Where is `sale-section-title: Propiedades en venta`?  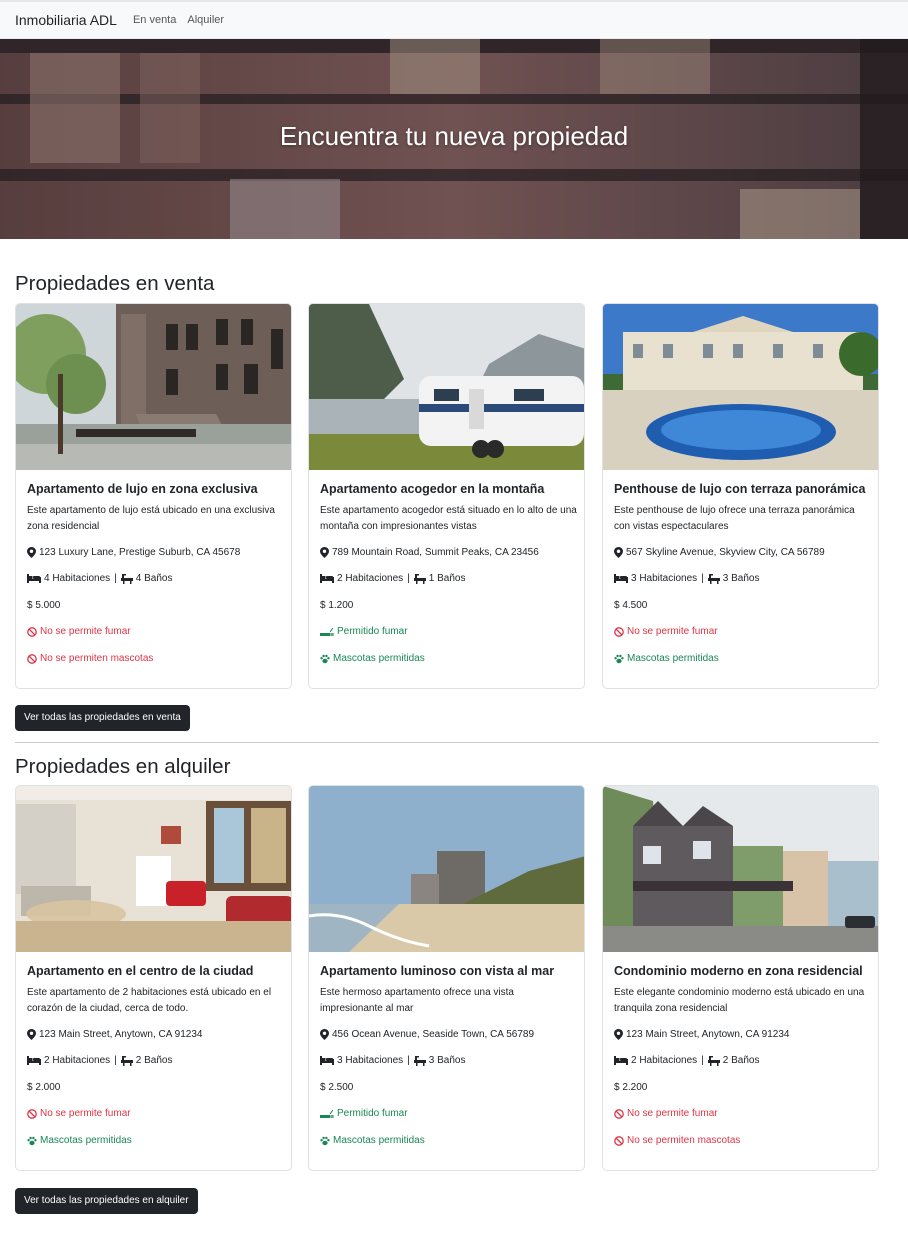 sale-section-title: Propiedades en venta is located at coordinates (115, 283).